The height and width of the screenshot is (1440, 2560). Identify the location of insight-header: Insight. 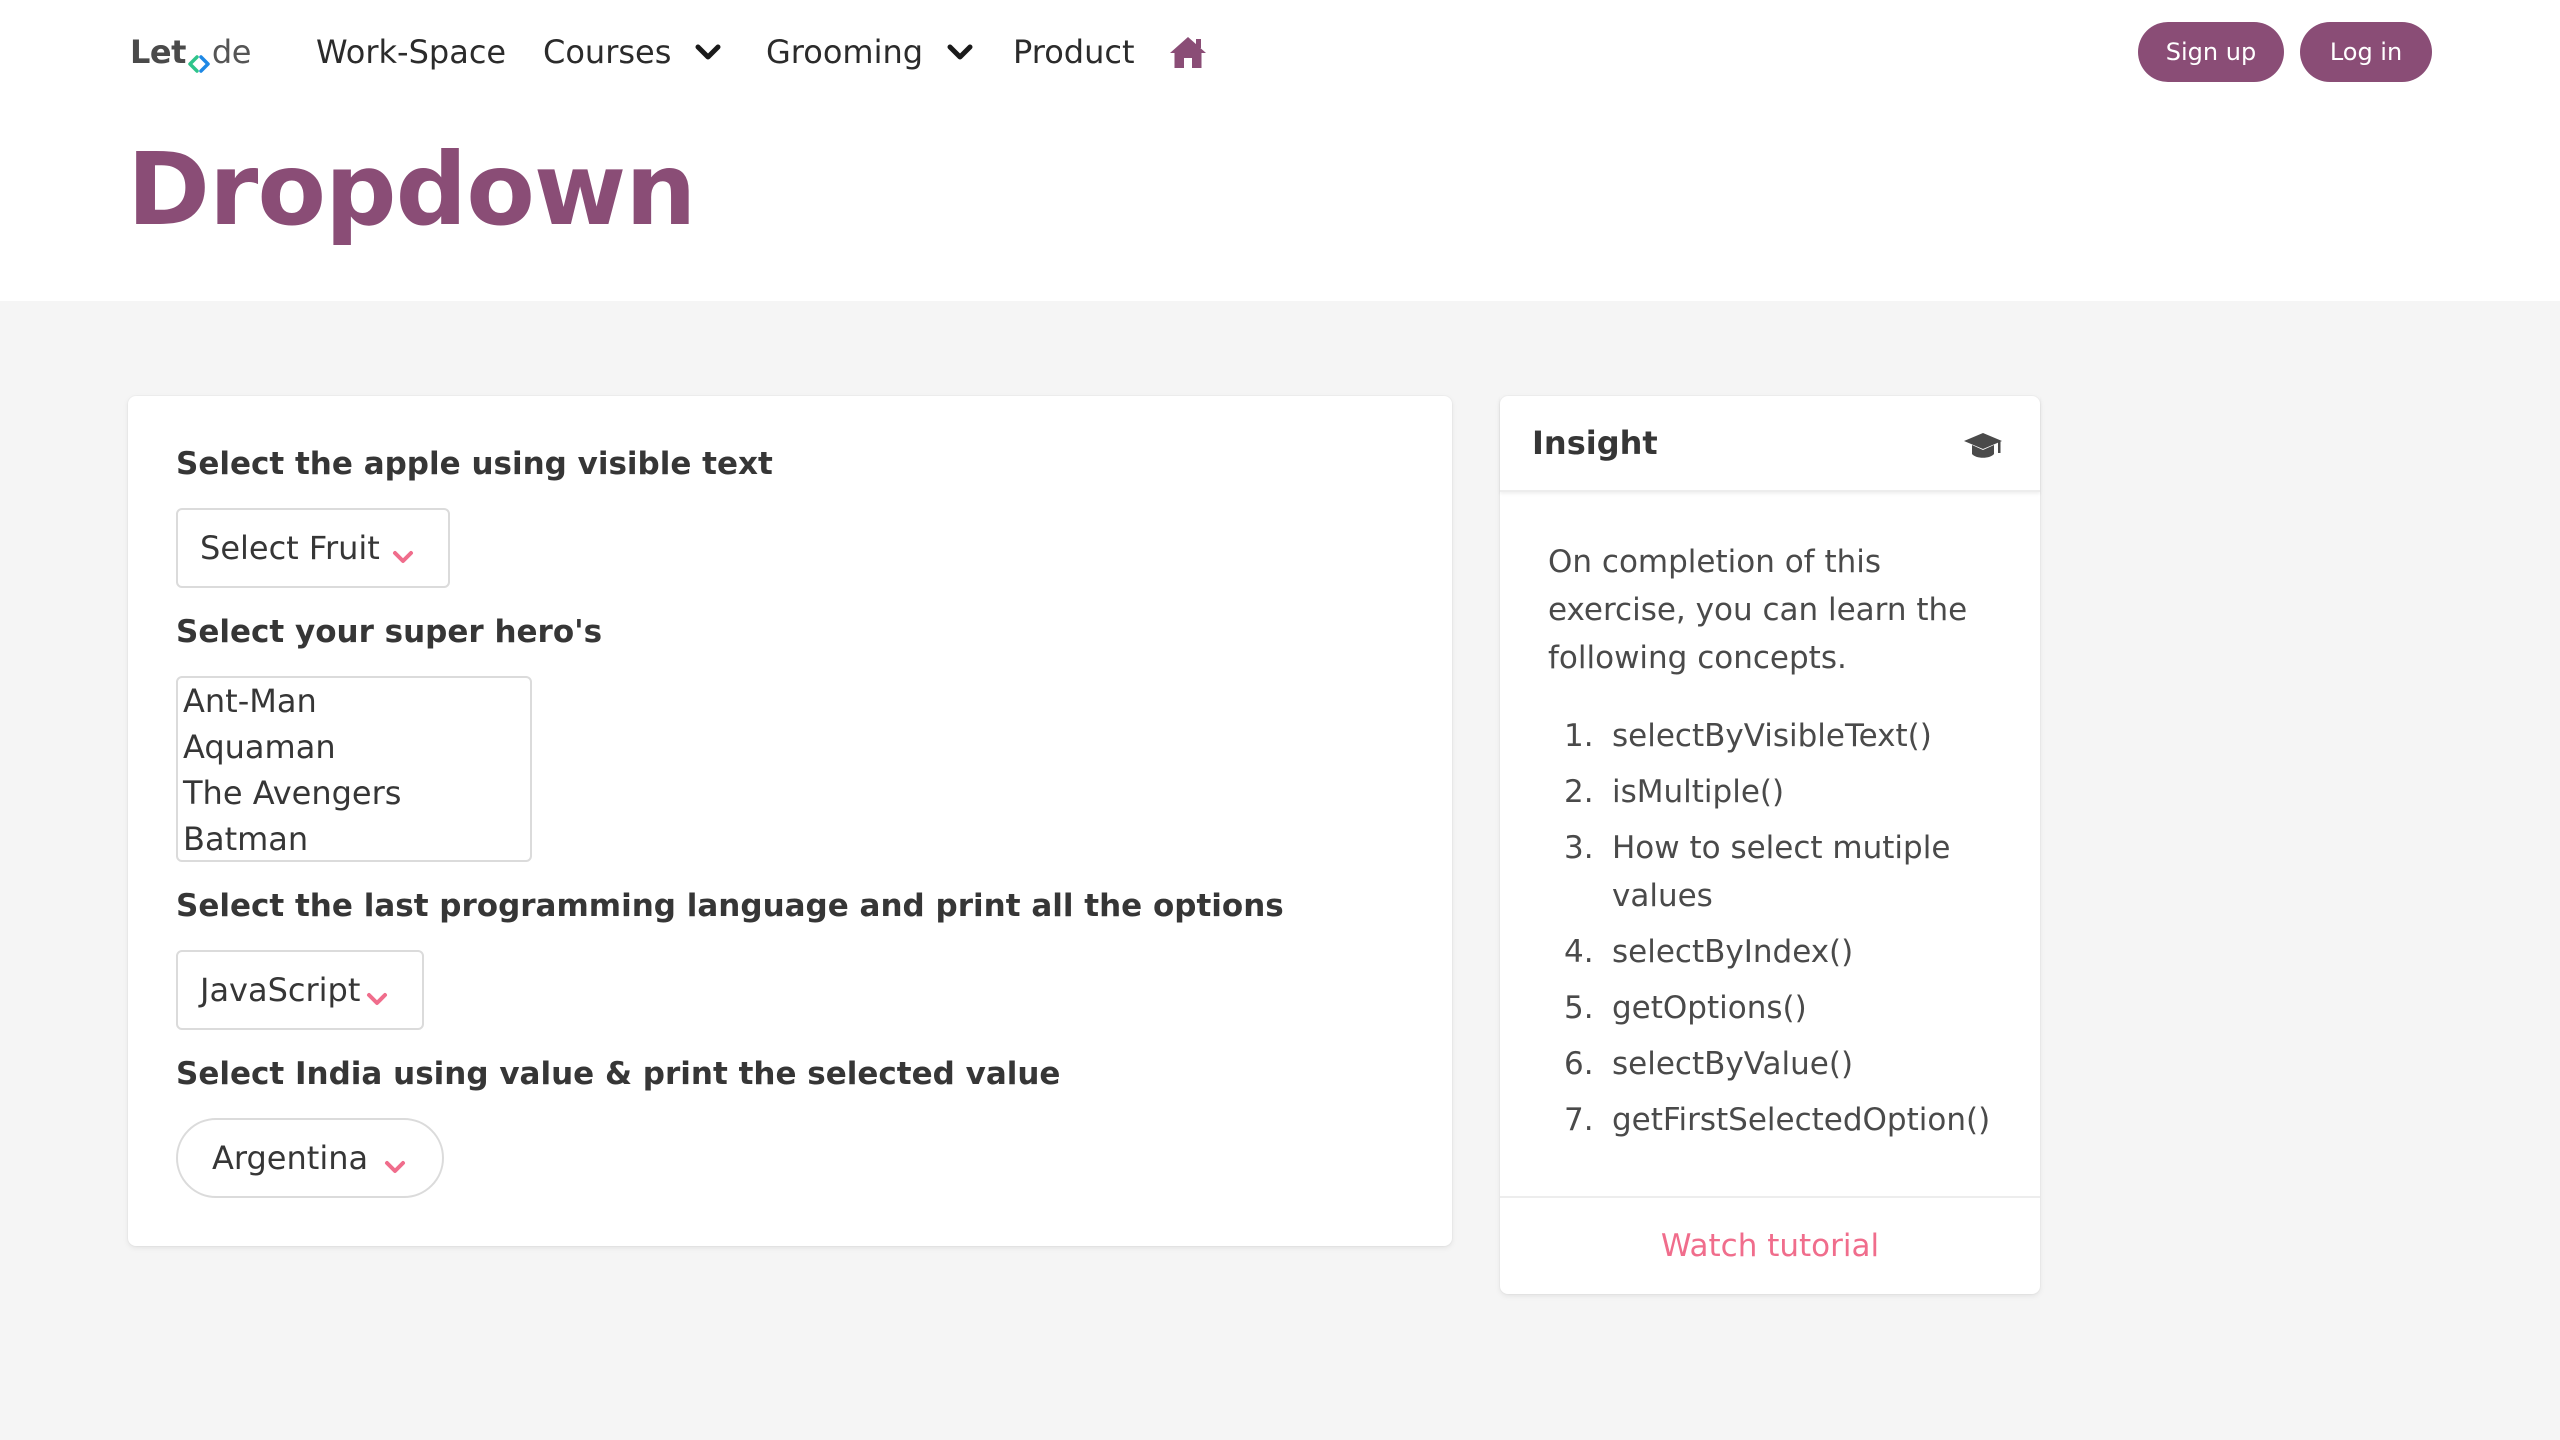
(1770, 444).